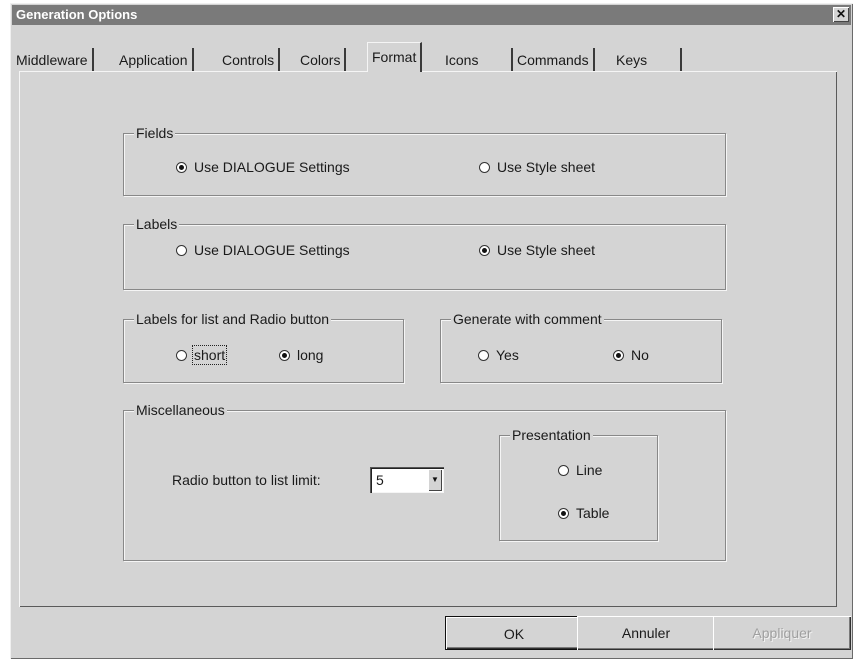  I want to click on comment-radio-yes: Yes, so click(498, 355).